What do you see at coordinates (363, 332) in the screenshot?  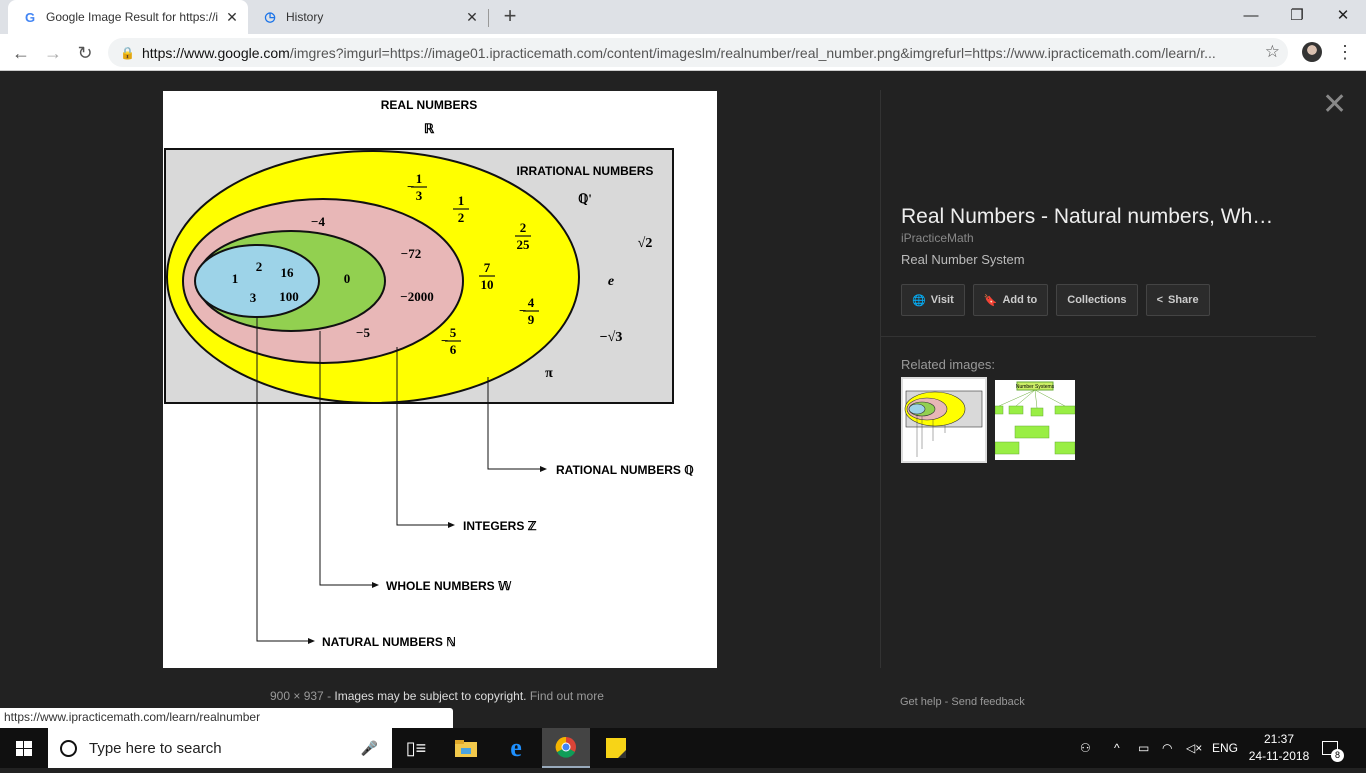 I see `integer-value: −5` at bounding box center [363, 332].